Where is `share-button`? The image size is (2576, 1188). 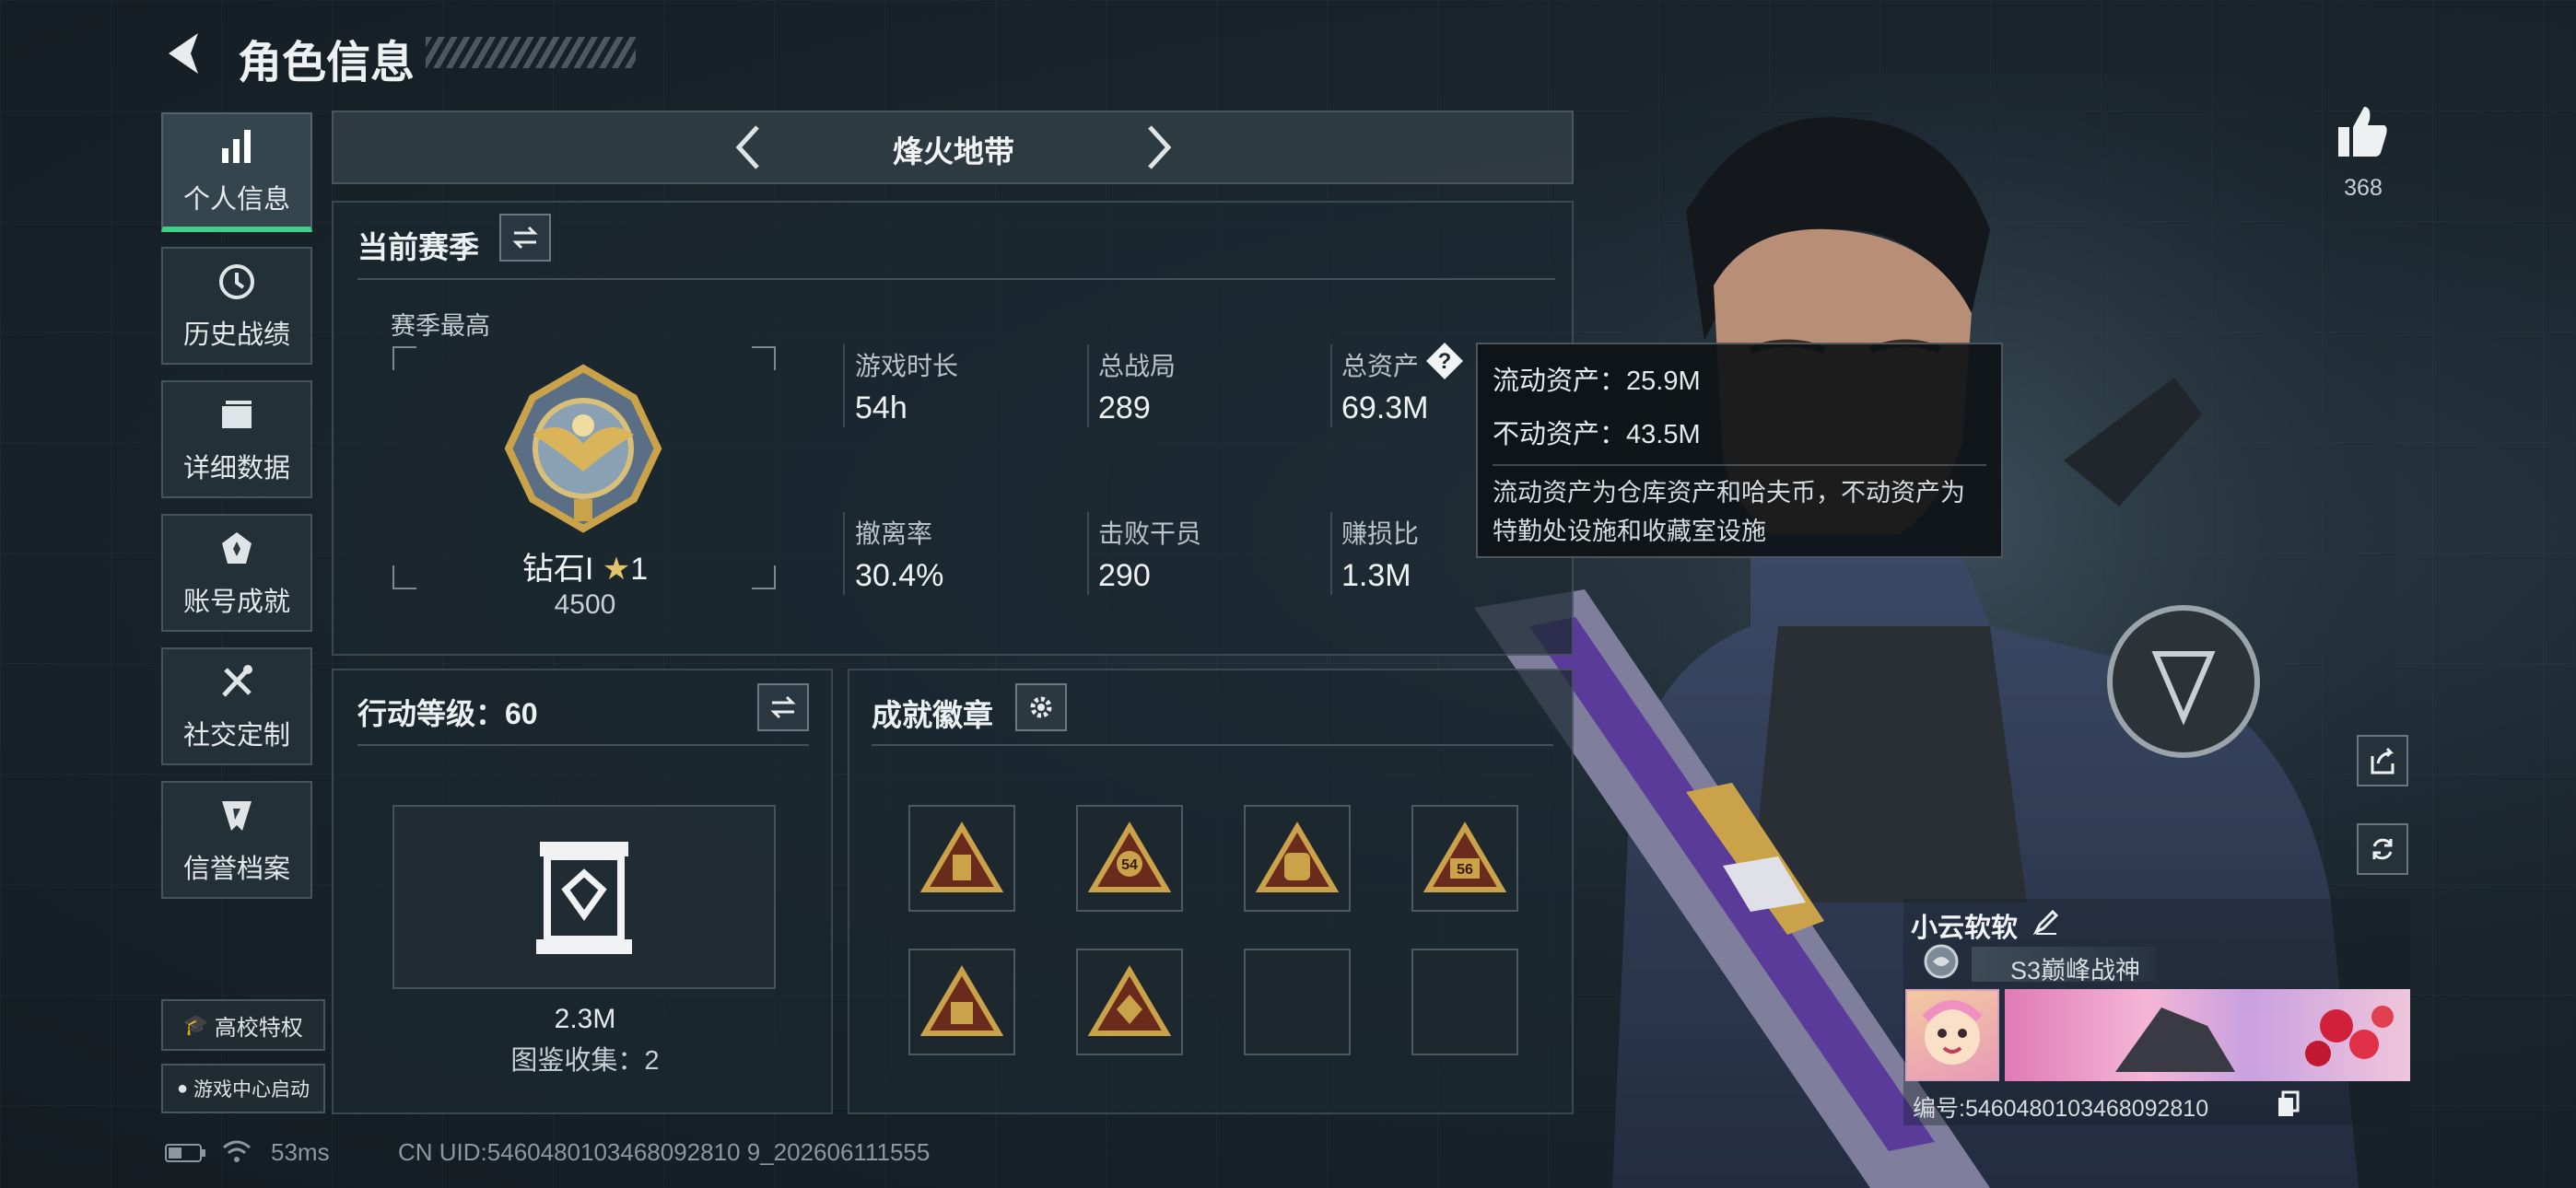 share-button is located at coordinates (2382, 760).